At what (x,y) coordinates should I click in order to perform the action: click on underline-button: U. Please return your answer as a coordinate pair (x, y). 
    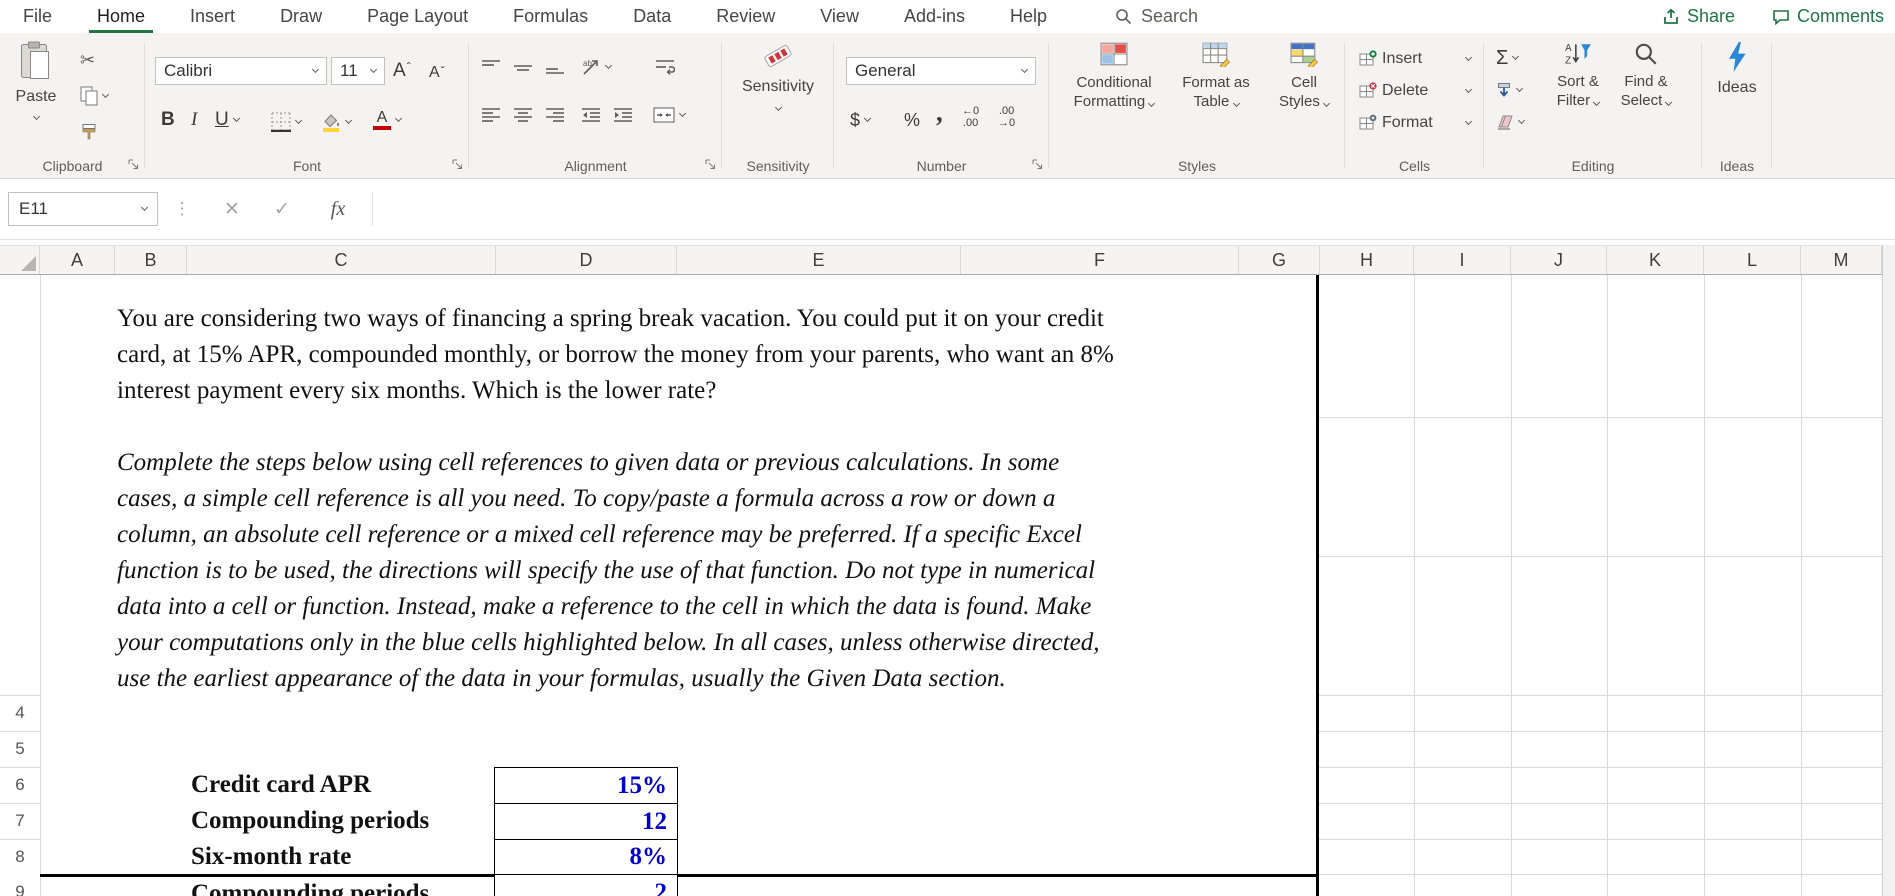
    Looking at the image, I should click on (227, 120).